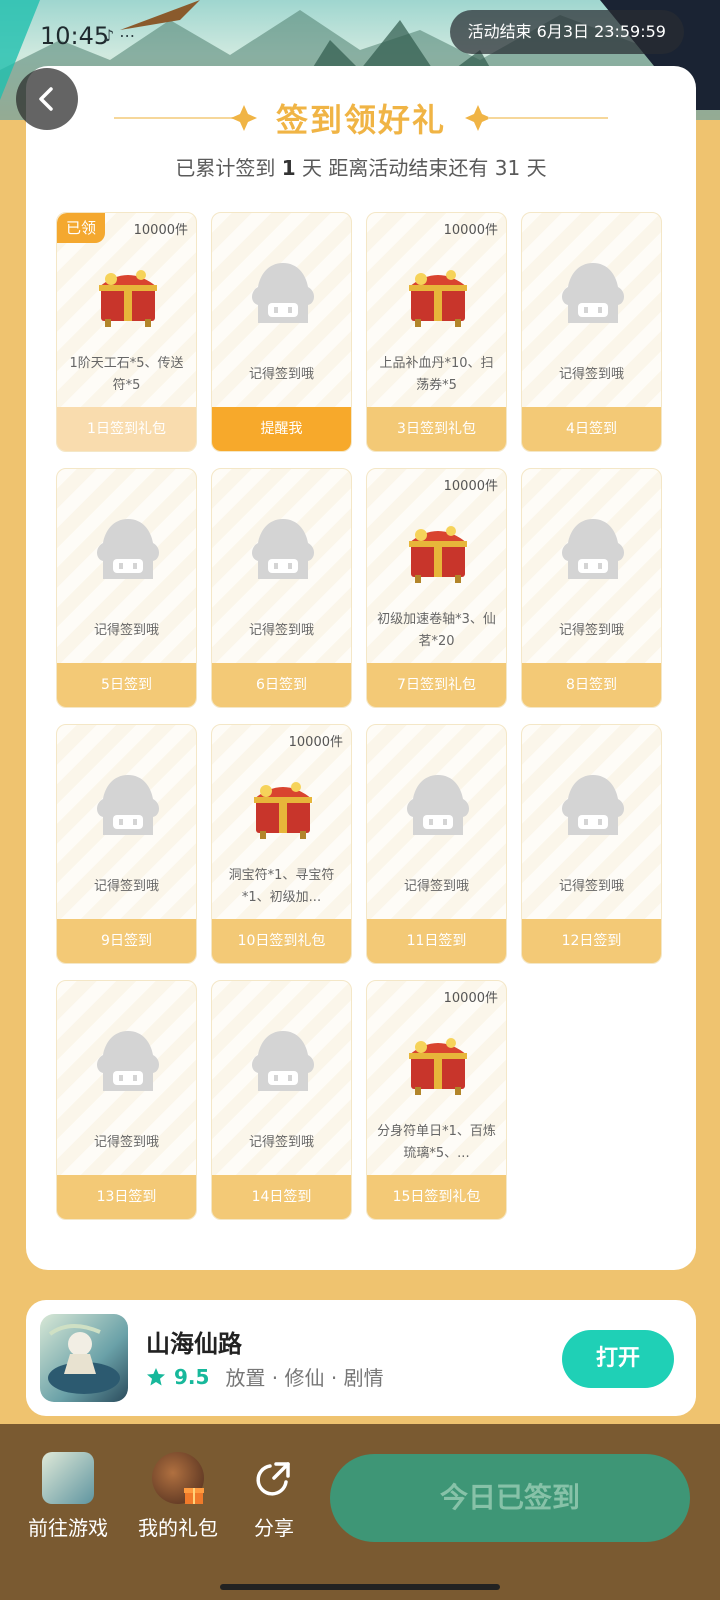 This screenshot has width=720, height=1600. I want to click on star-icon, so click(156, 1376).